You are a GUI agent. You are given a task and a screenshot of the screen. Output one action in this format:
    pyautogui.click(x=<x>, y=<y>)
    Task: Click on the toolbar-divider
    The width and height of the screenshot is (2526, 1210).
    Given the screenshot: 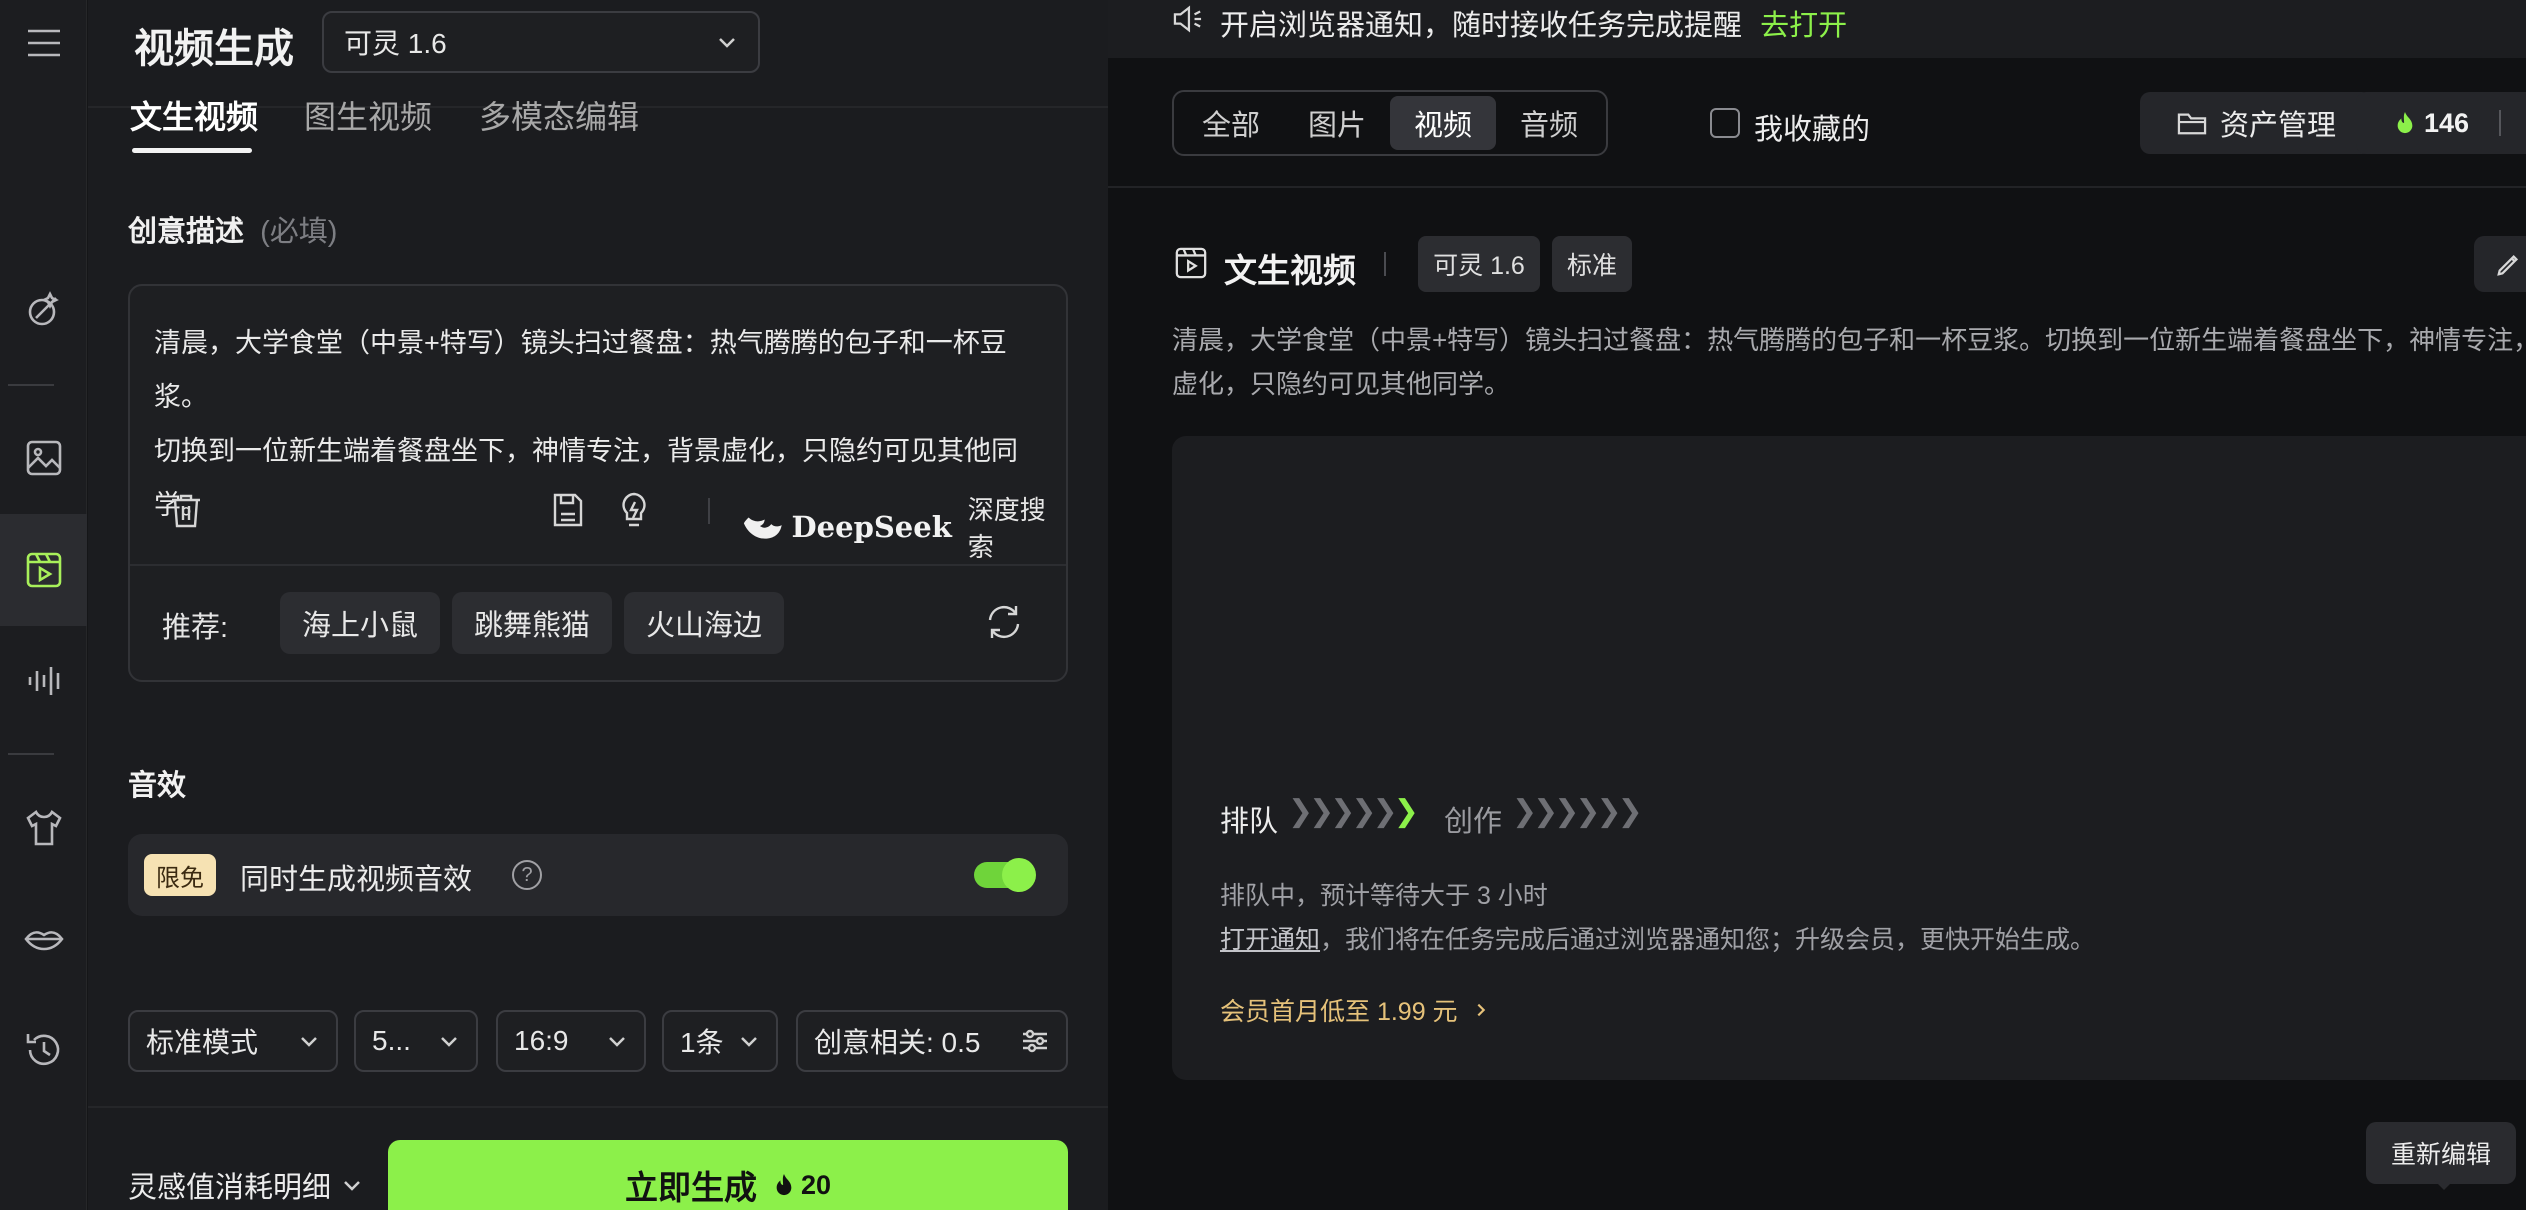 What is the action you would take?
    pyautogui.click(x=709, y=511)
    